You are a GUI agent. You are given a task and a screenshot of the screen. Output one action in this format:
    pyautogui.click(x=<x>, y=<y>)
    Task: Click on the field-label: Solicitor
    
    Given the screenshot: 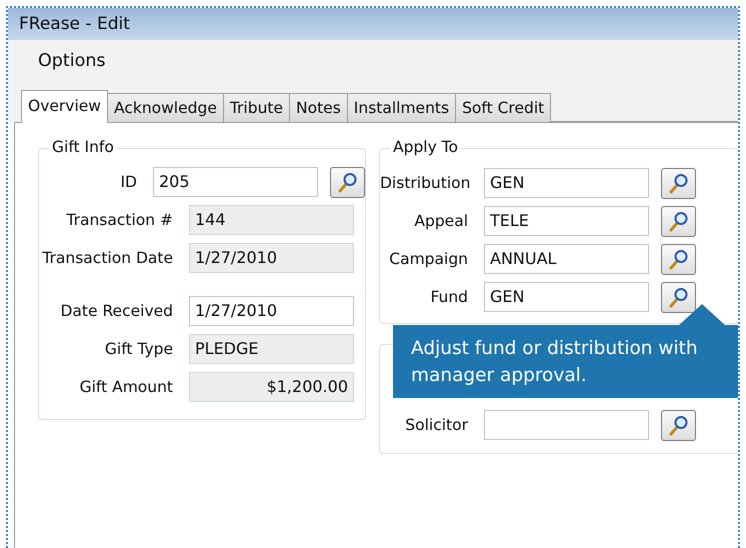 What is the action you would take?
    pyautogui.click(x=436, y=425)
    